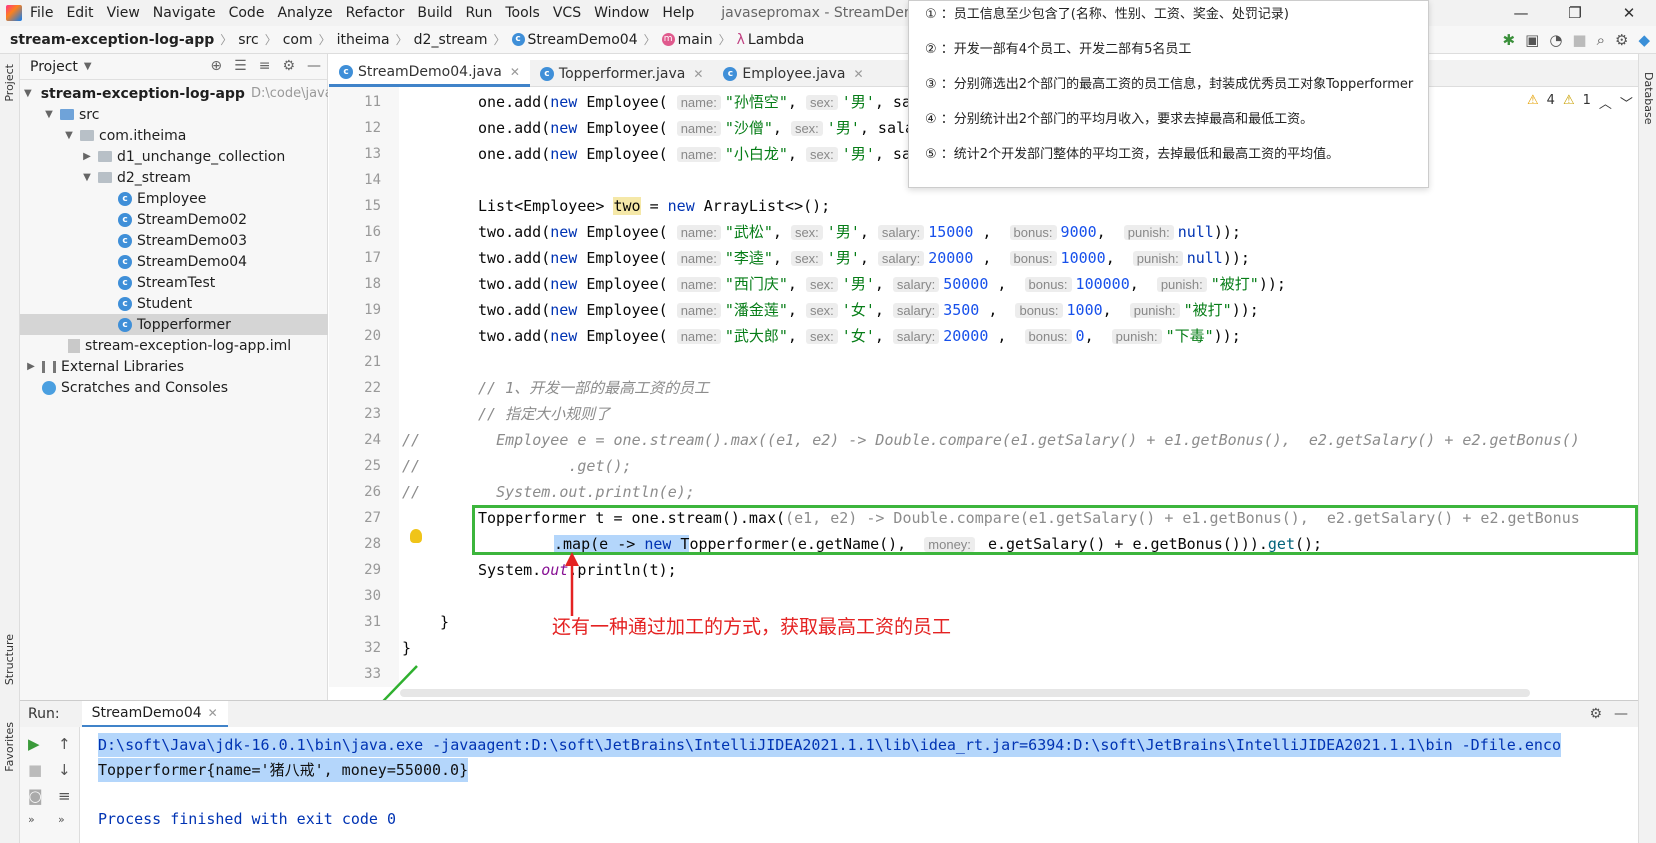 Image resolution: width=1656 pixels, height=843 pixels. I want to click on search-icon: ⌕, so click(1601, 40).